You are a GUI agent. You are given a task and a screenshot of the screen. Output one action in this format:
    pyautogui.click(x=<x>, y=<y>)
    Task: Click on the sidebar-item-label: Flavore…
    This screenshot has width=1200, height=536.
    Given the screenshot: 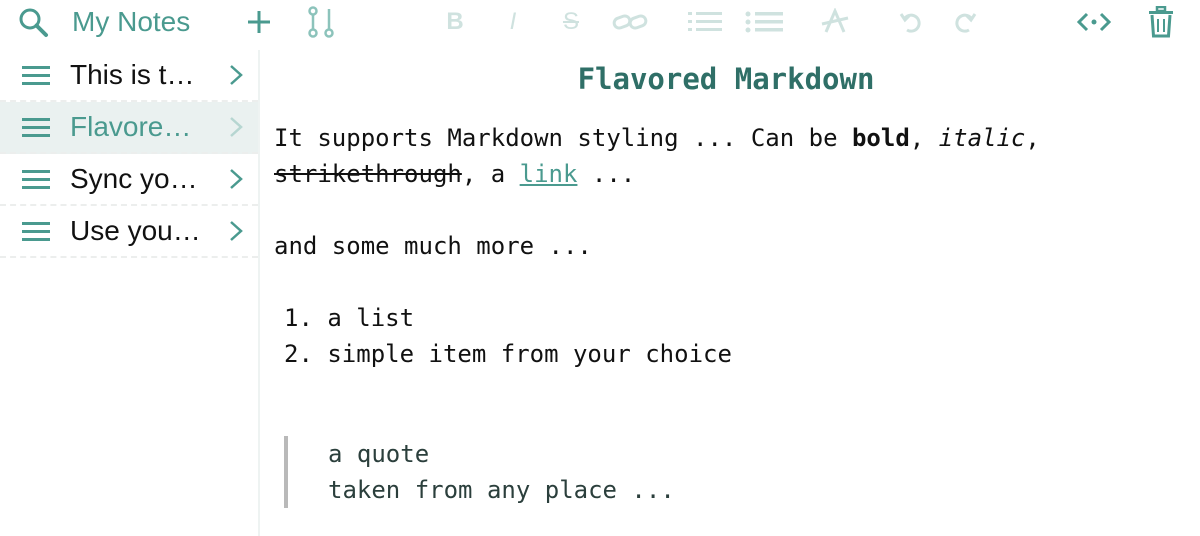 What is the action you would take?
    pyautogui.click(x=131, y=126)
    